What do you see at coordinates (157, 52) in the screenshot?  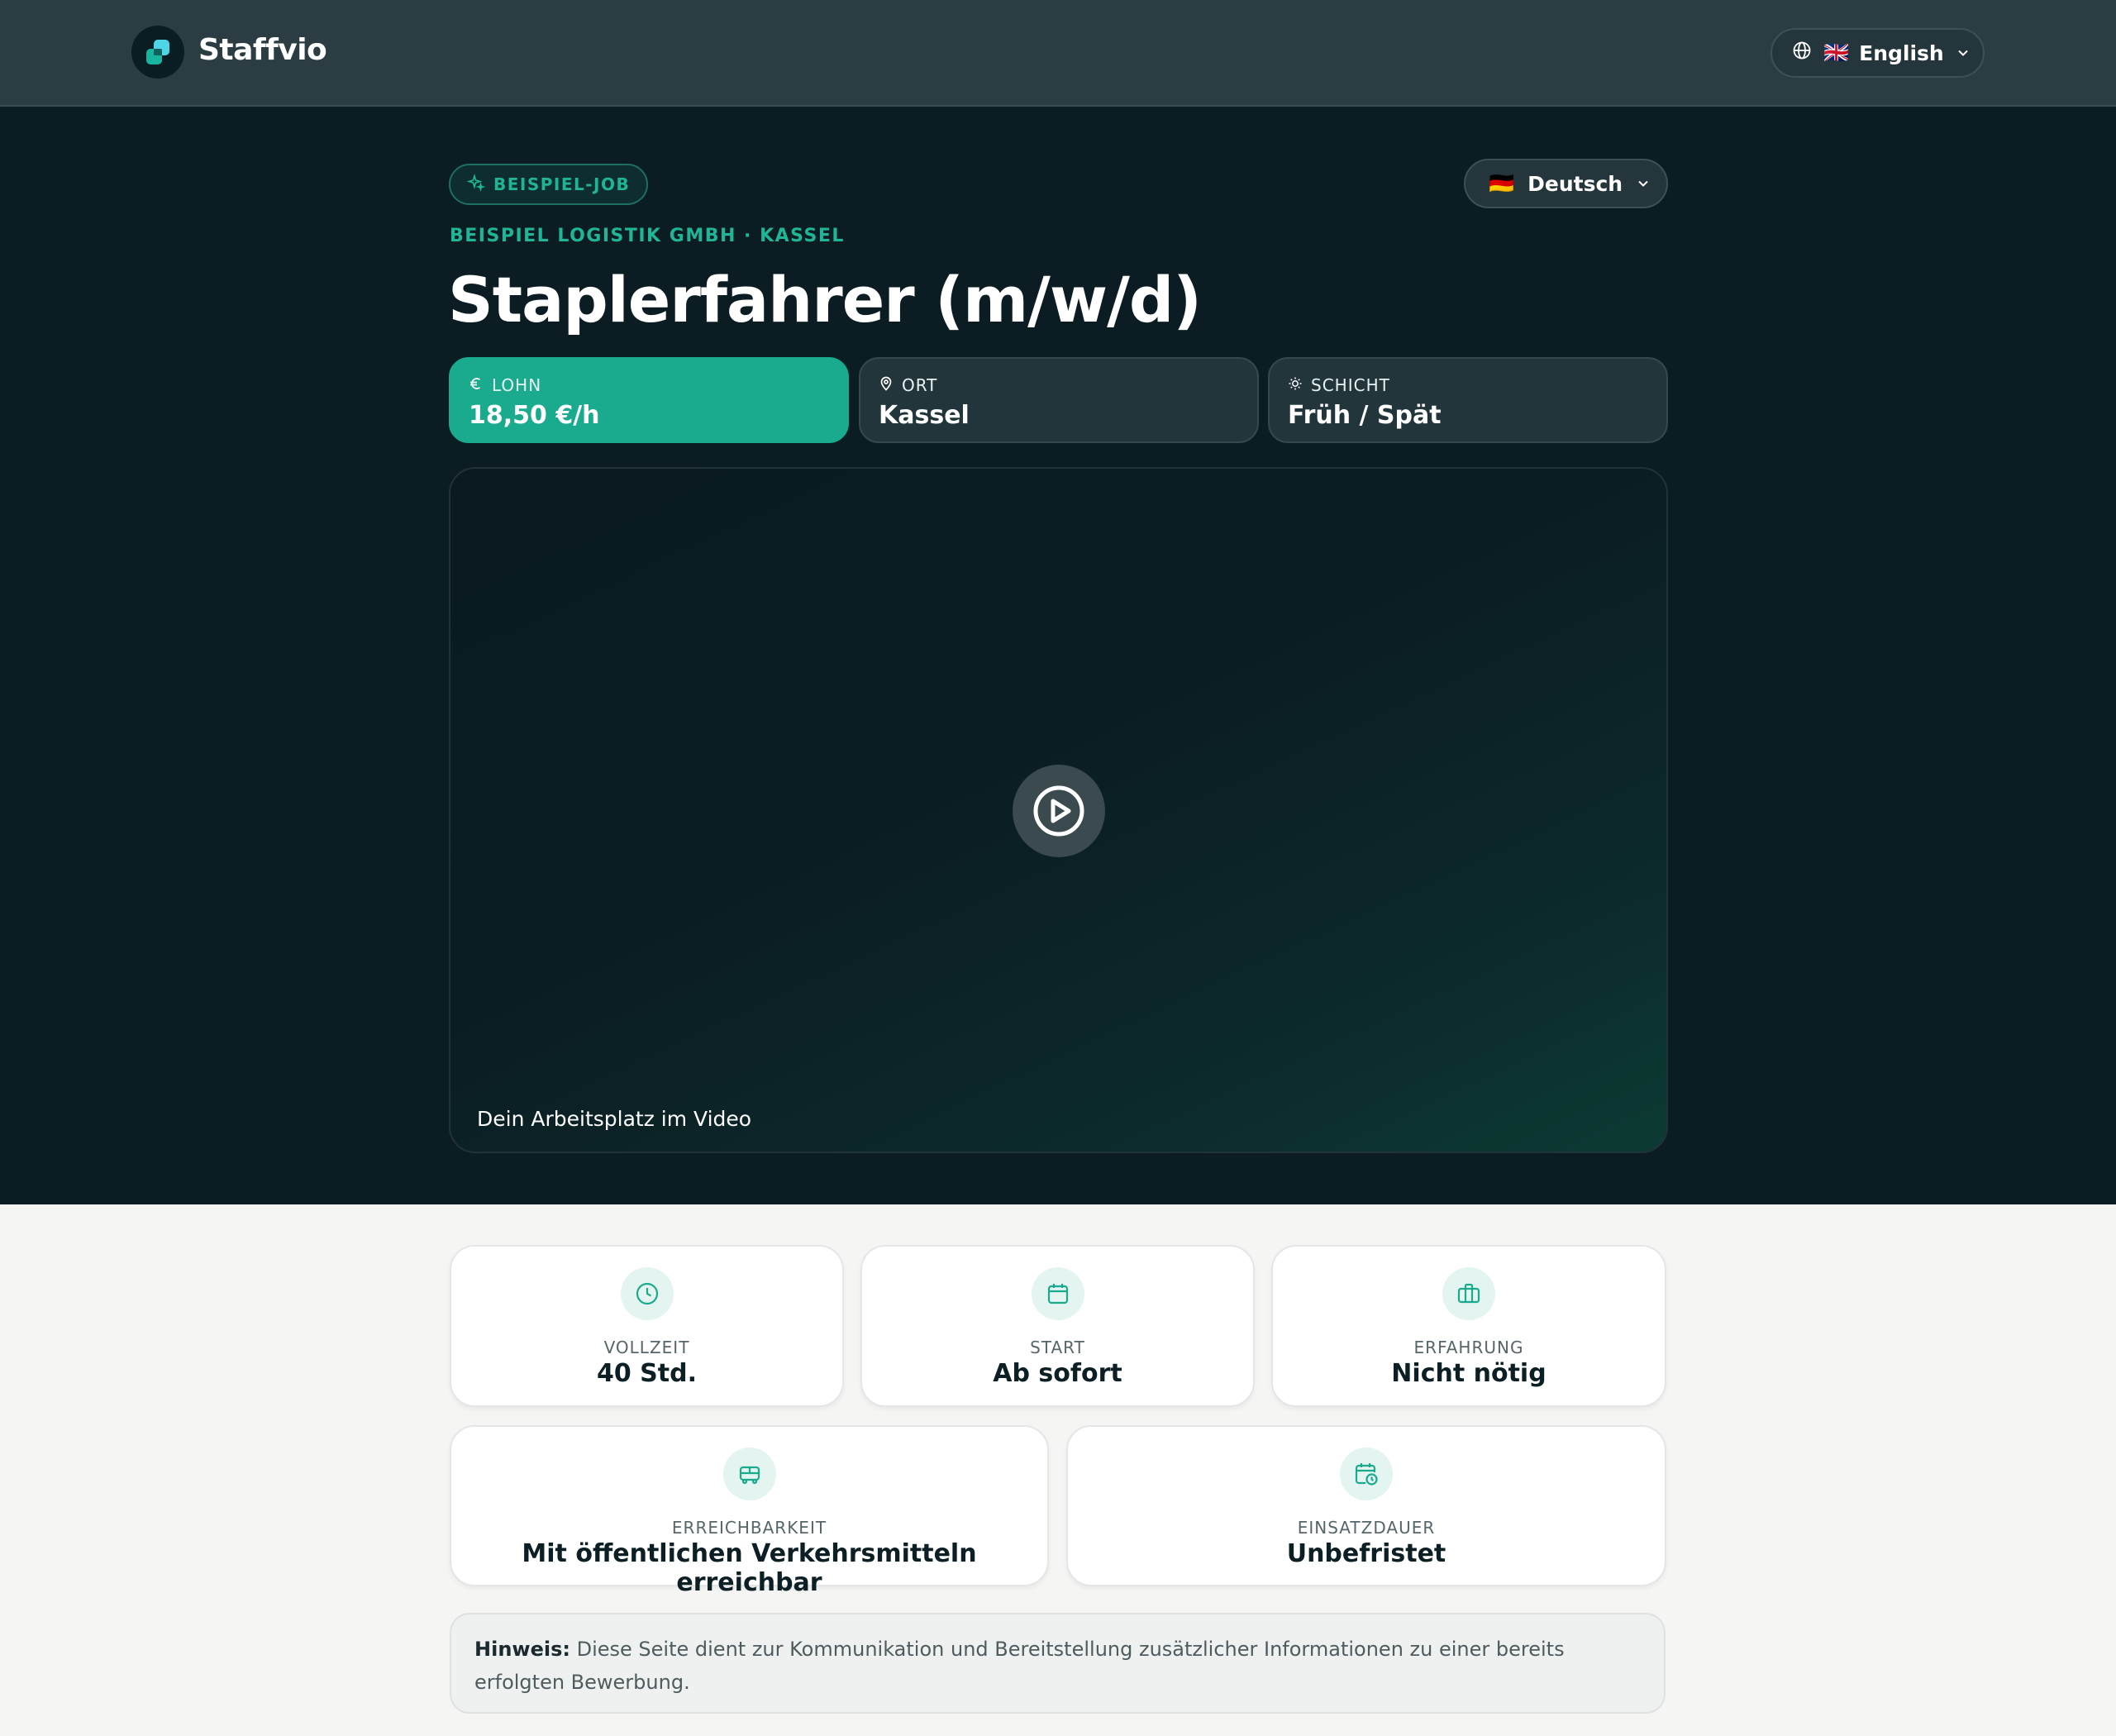 I see `staffvio-logo-icon` at bounding box center [157, 52].